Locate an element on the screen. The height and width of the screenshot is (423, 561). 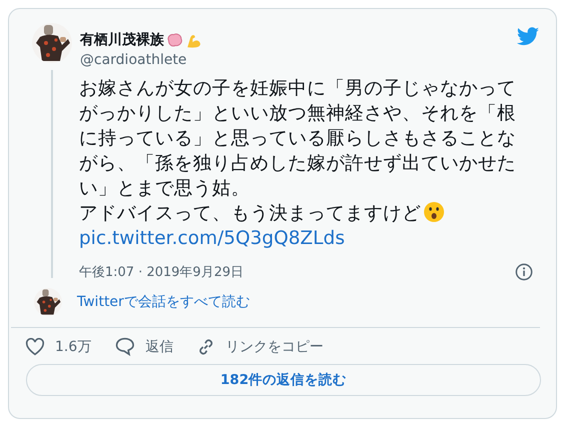
thread-link: Twitterで会話をすべて読む is located at coordinates (163, 302).